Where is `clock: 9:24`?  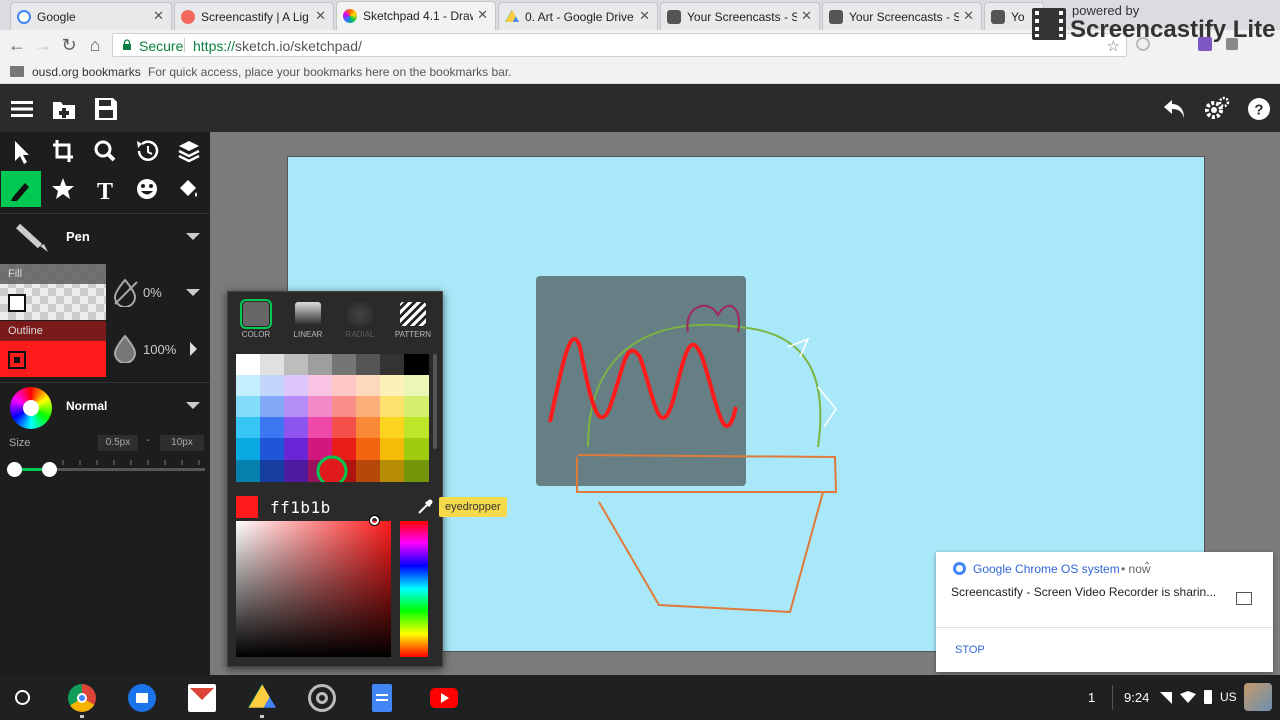 clock: 9:24 is located at coordinates (1136, 697).